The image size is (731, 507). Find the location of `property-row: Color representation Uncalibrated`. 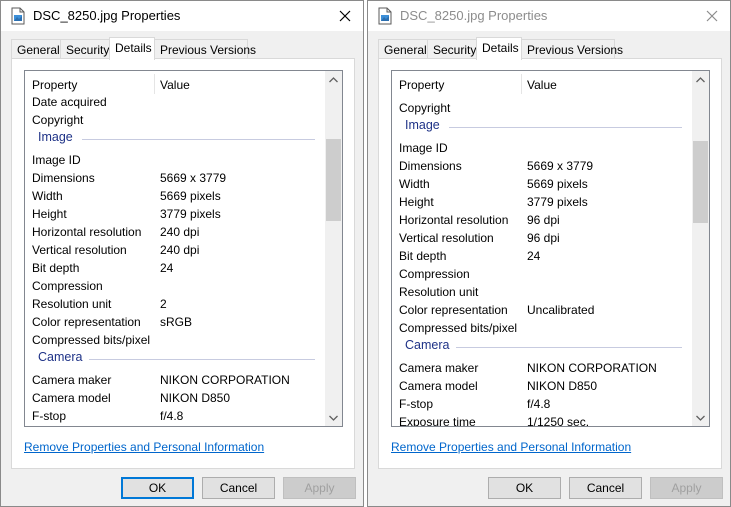

property-row: Color representation Uncalibrated is located at coordinates (542, 310).